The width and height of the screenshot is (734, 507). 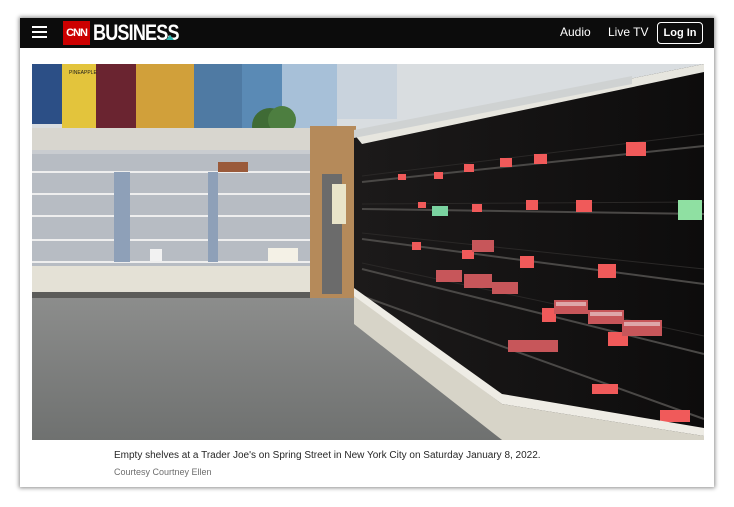 What do you see at coordinates (136, 32) in the screenshot?
I see `business-logo-text: BUSINESS` at bounding box center [136, 32].